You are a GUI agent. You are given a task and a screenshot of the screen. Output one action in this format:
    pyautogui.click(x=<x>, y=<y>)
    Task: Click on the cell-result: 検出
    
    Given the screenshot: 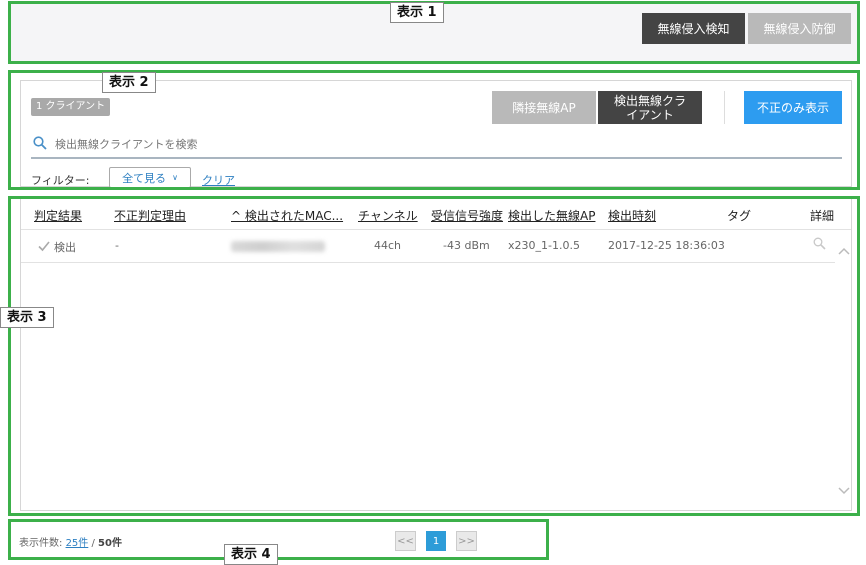 What is the action you would take?
    pyautogui.click(x=65, y=247)
    